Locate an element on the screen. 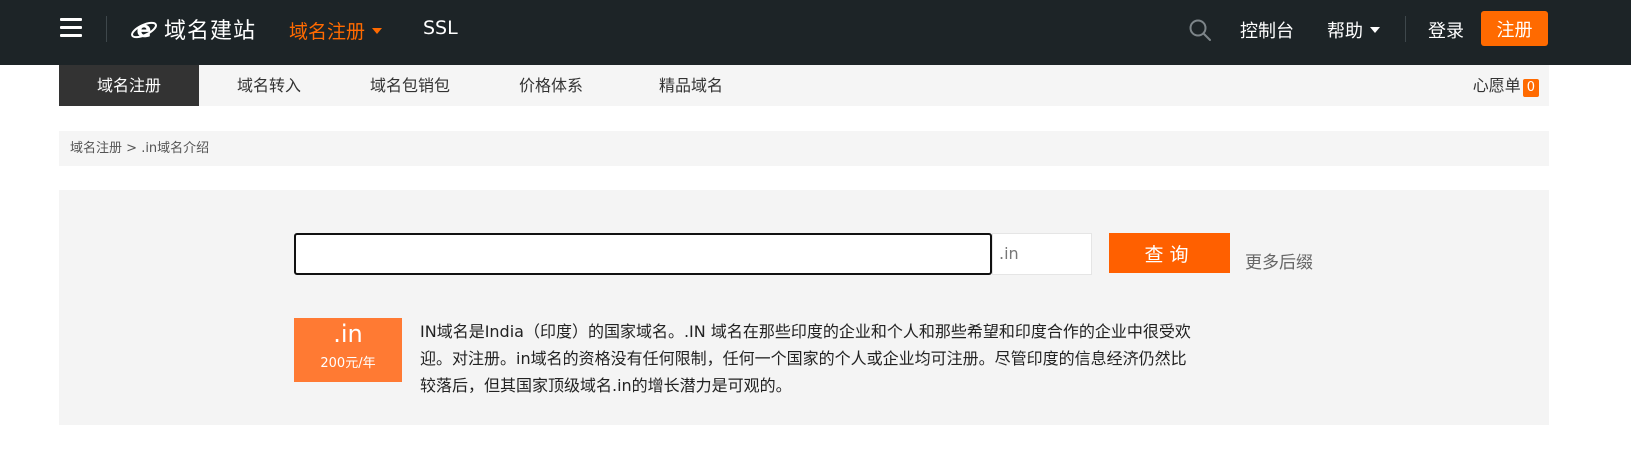  domain-search-input is located at coordinates (643, 254).